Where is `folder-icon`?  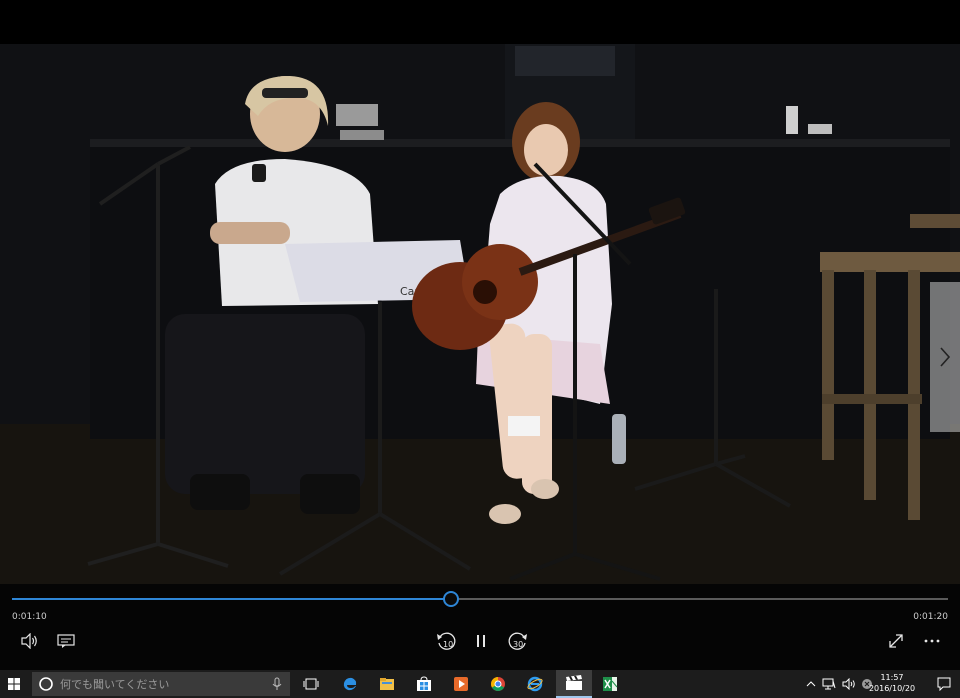 folder-icon is located at coordinates (387, 684).